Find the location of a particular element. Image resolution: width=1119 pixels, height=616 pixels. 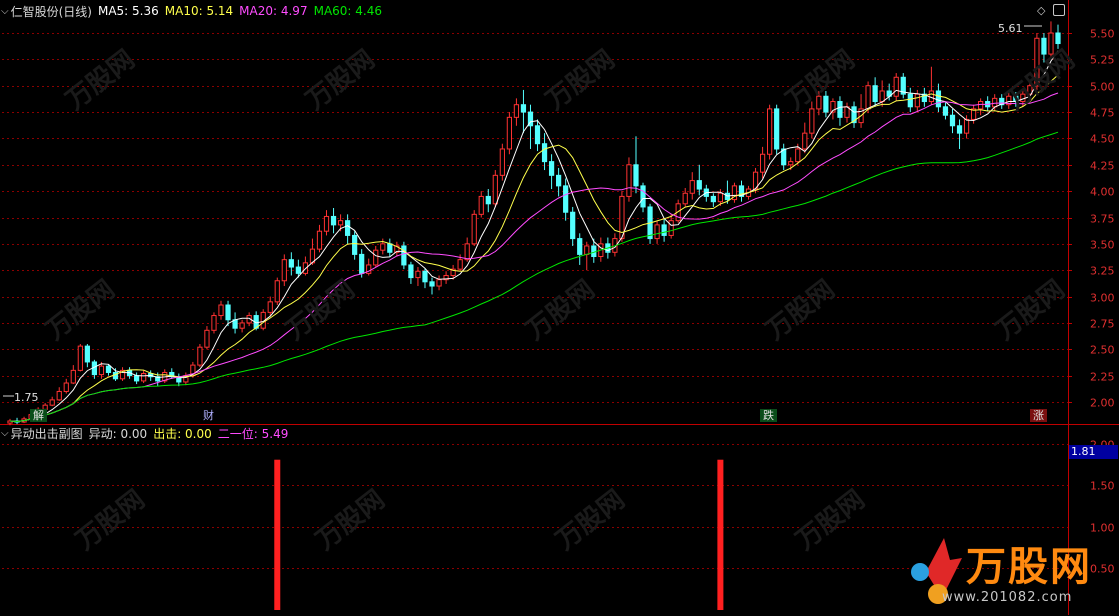

main-tick-label: 3.25 is located at coordinates (1102, 271).